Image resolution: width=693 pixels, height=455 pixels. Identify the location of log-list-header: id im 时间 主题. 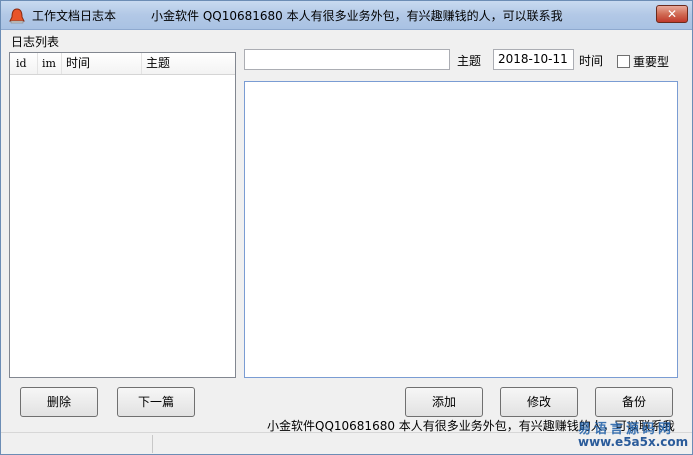
(122, 64).